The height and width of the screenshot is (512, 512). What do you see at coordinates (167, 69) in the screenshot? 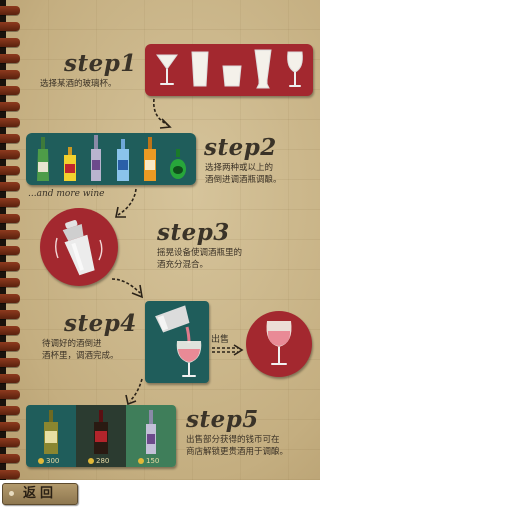
I see `martini-glass-icon` at bounding box center [167, 69].